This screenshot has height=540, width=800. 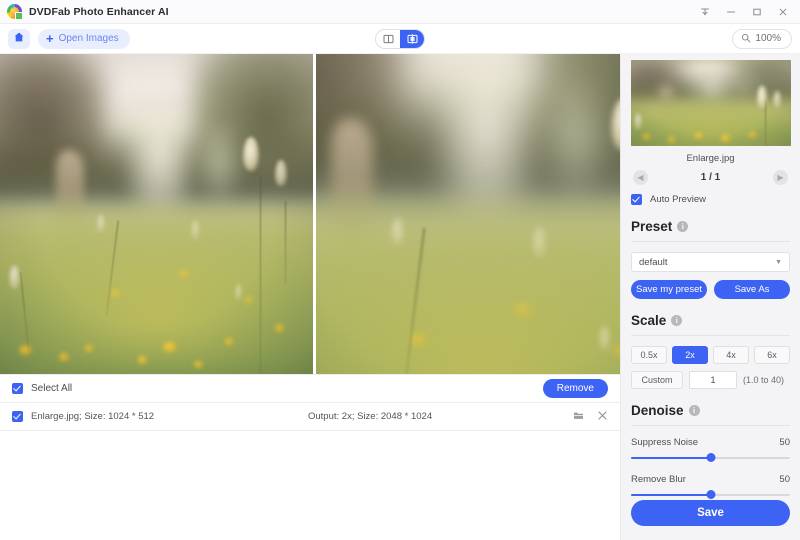 I want to click on toolbar: + Open Images 100%, so click(x=400, y=39).